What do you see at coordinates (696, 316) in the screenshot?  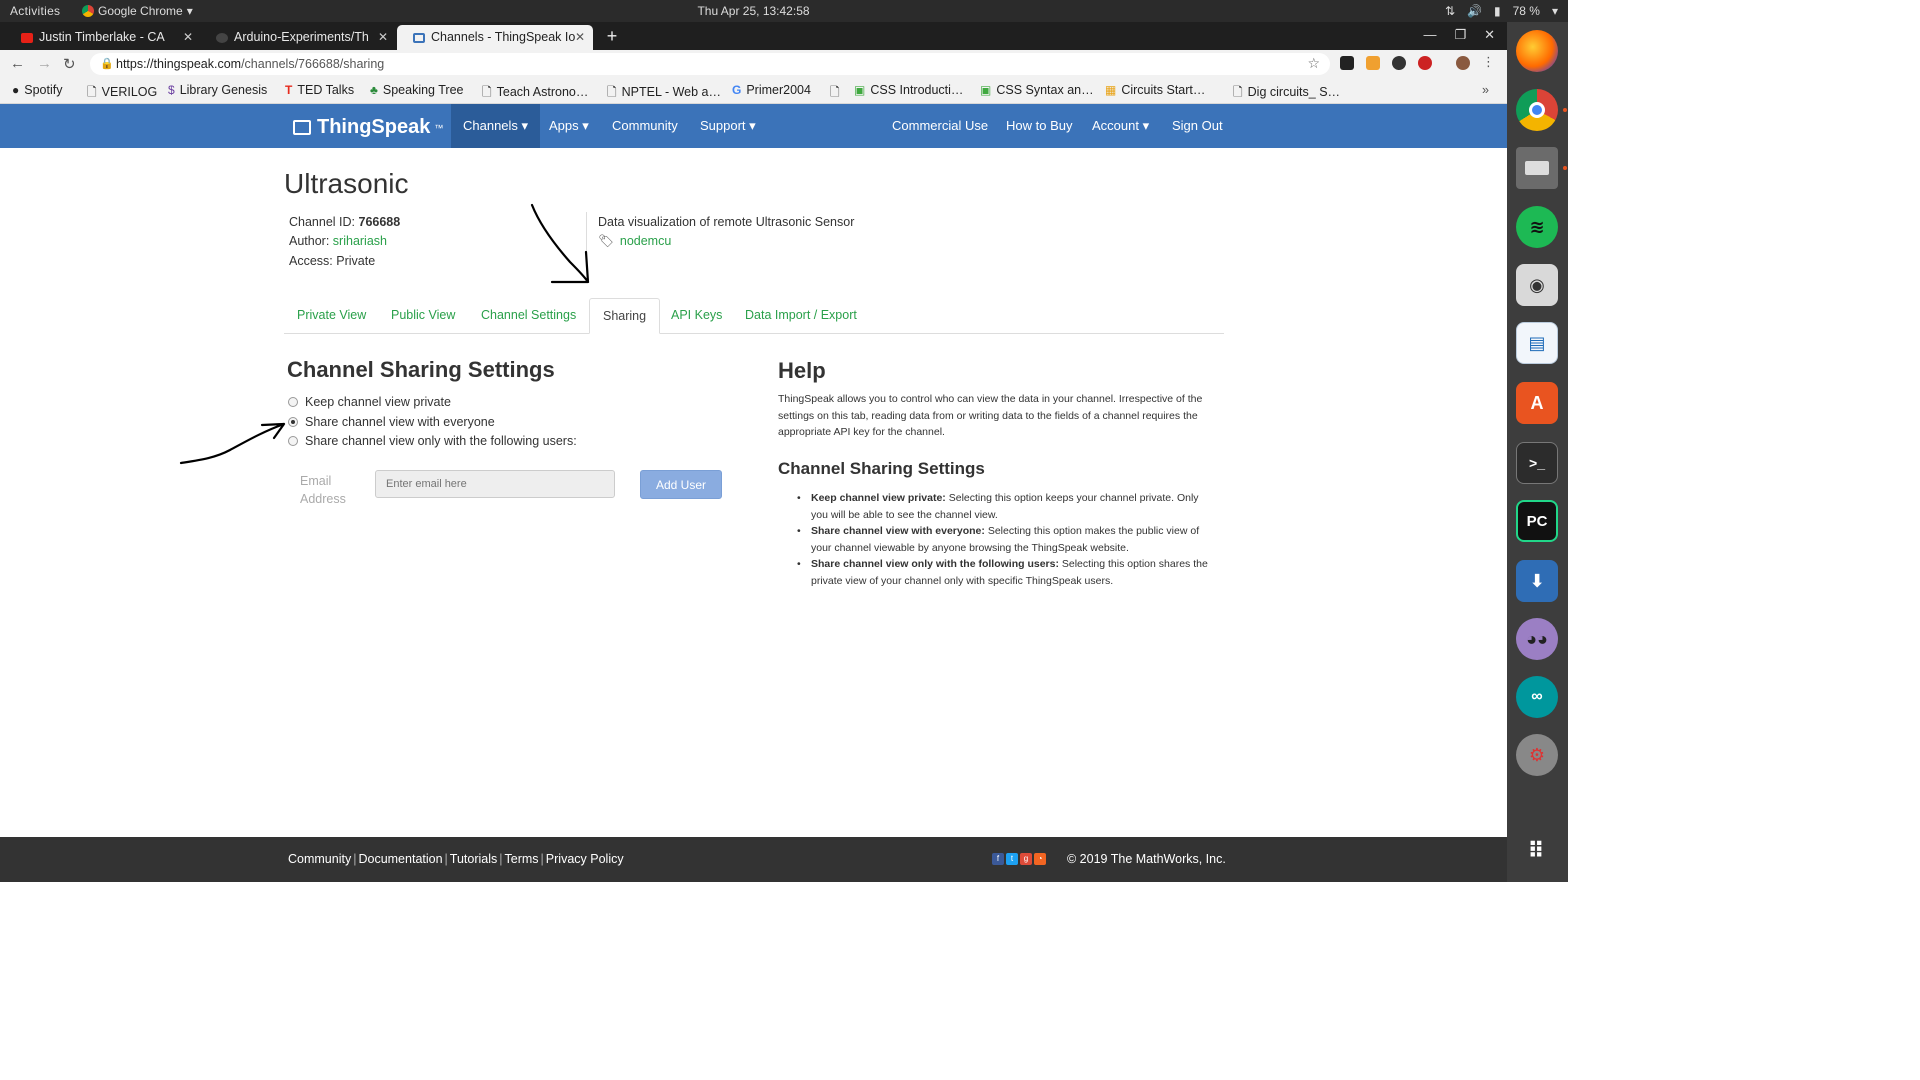 I see `tab-api-keys: API Keys` at bounding box center [696, 316].